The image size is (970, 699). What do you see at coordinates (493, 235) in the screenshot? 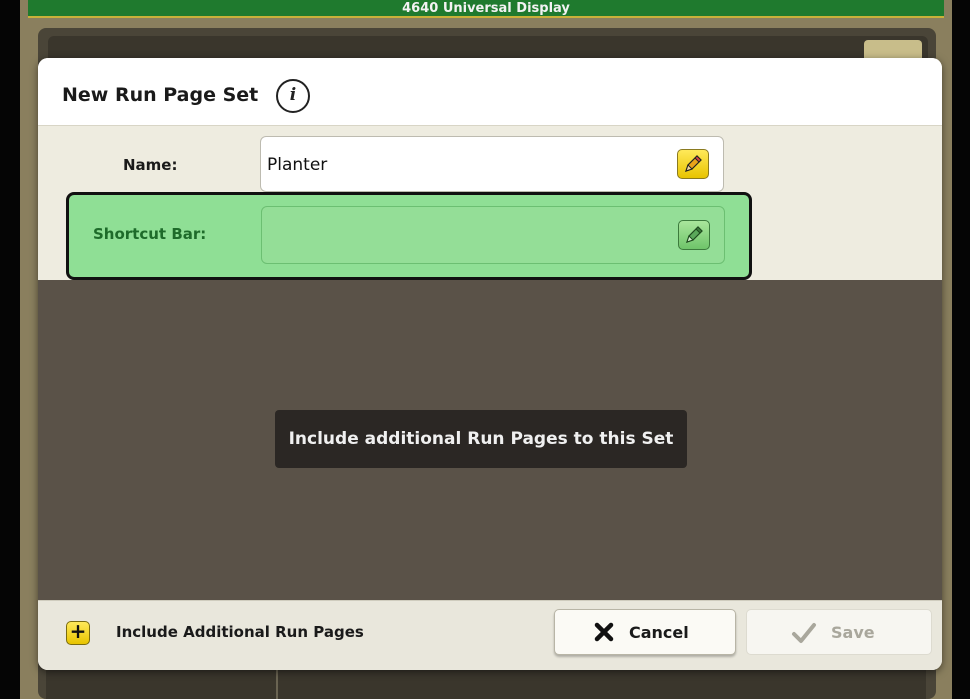
I see `shortcut-bar-input` at bounding box center [493, 235].